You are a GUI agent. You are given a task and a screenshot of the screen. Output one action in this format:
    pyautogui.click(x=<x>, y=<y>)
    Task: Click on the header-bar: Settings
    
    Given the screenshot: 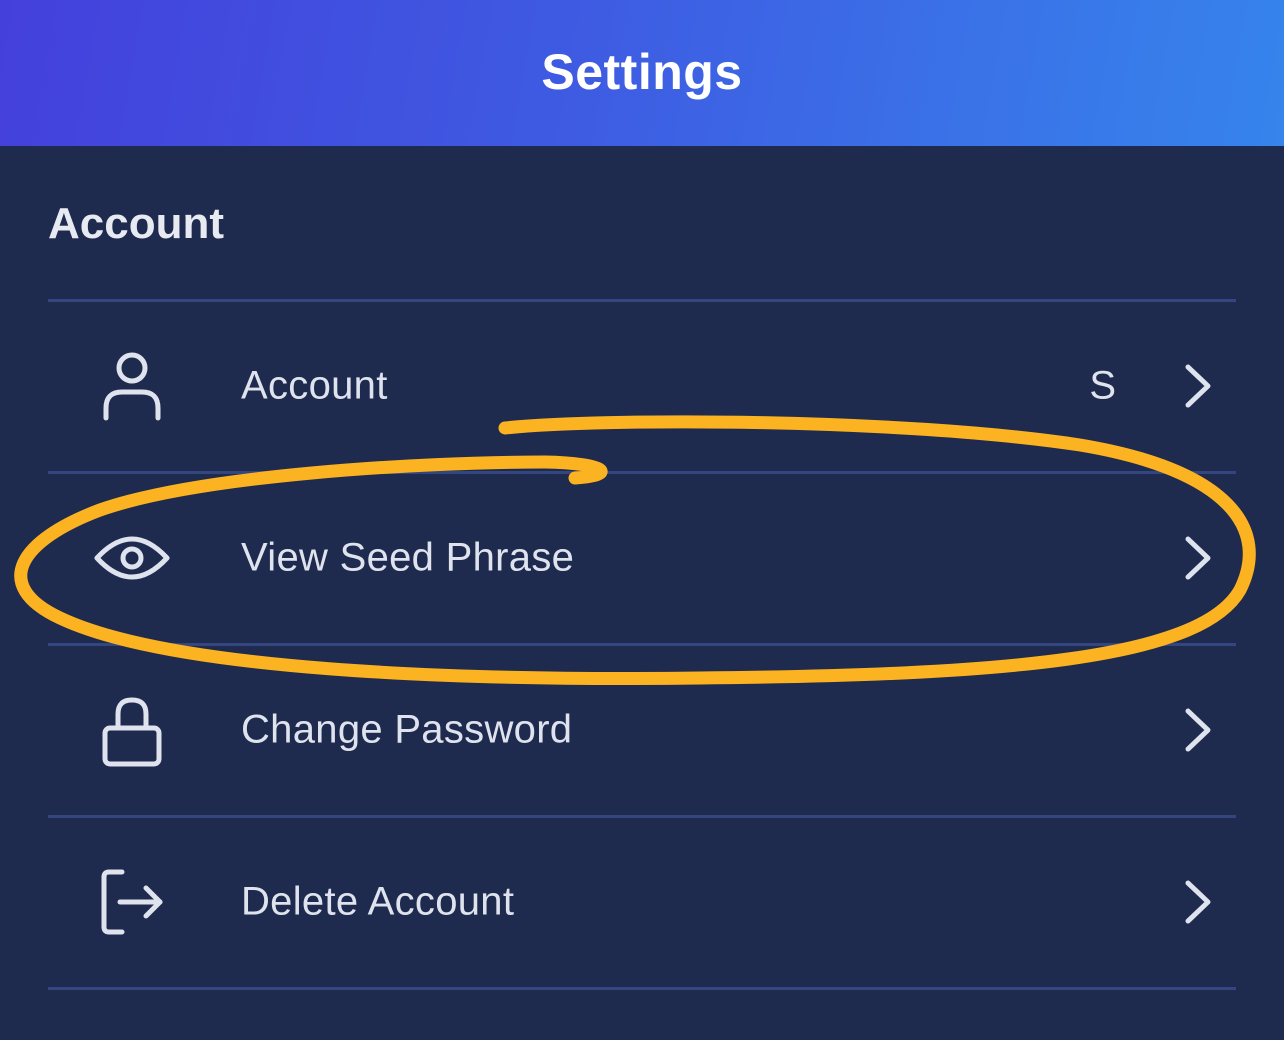 What is the action you would take?
    pyautogui.click(x=642, y=73)
    